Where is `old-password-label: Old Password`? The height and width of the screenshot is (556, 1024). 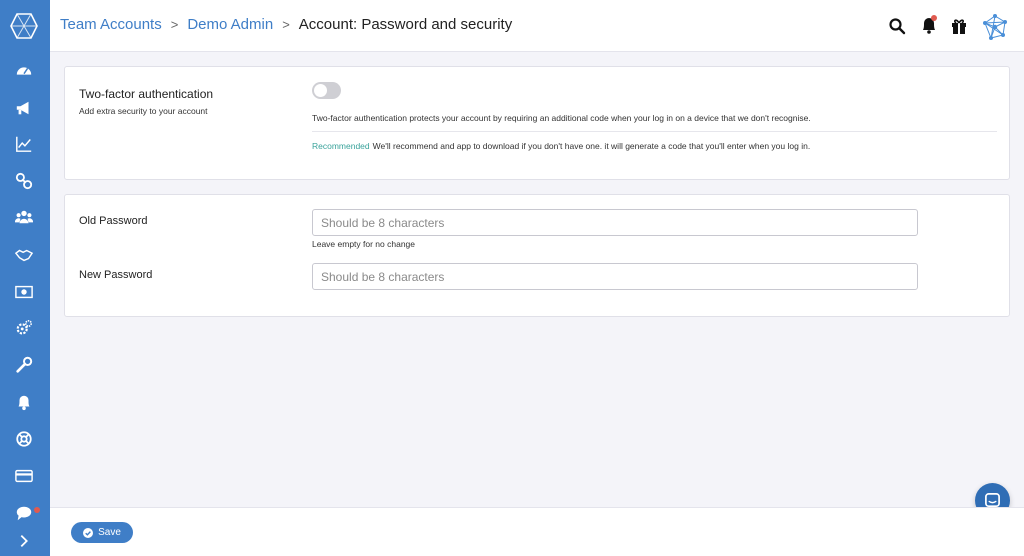 old-password-label: Old Password is located at coordinates (113, 221).